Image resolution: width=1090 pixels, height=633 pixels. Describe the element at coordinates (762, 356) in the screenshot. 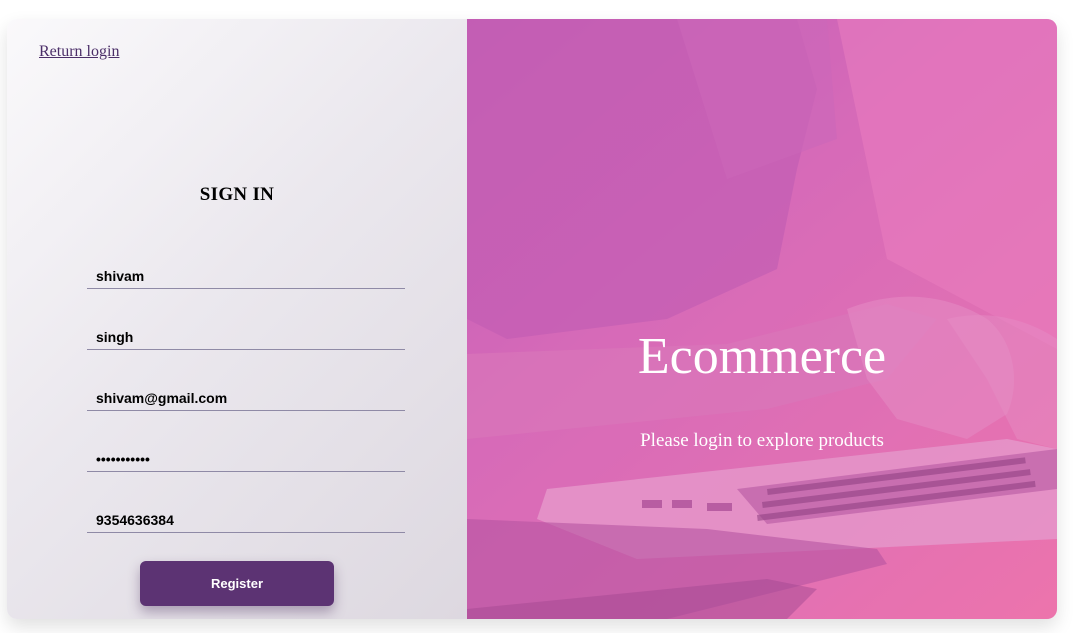

I see `hero-title: Ecommerce` at that location.